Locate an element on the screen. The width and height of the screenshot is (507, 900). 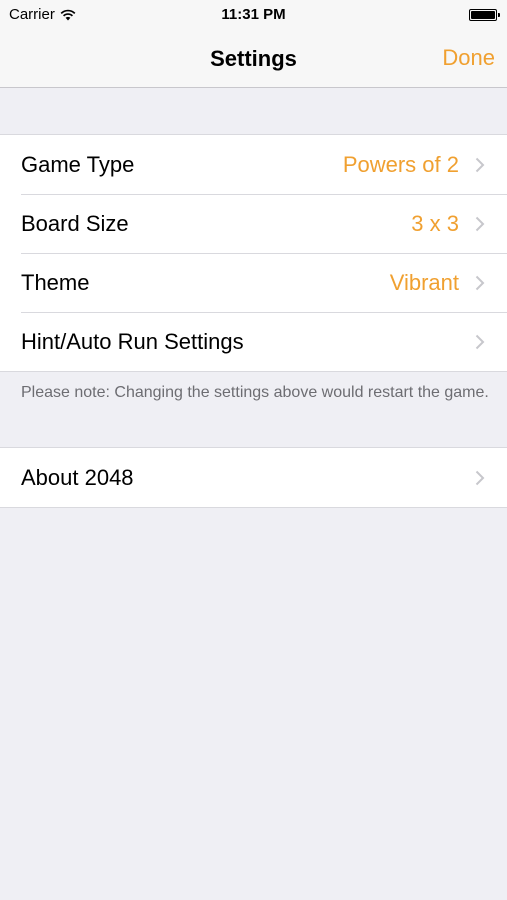
about-group: About 2048 is located at coordinates (253, 477).